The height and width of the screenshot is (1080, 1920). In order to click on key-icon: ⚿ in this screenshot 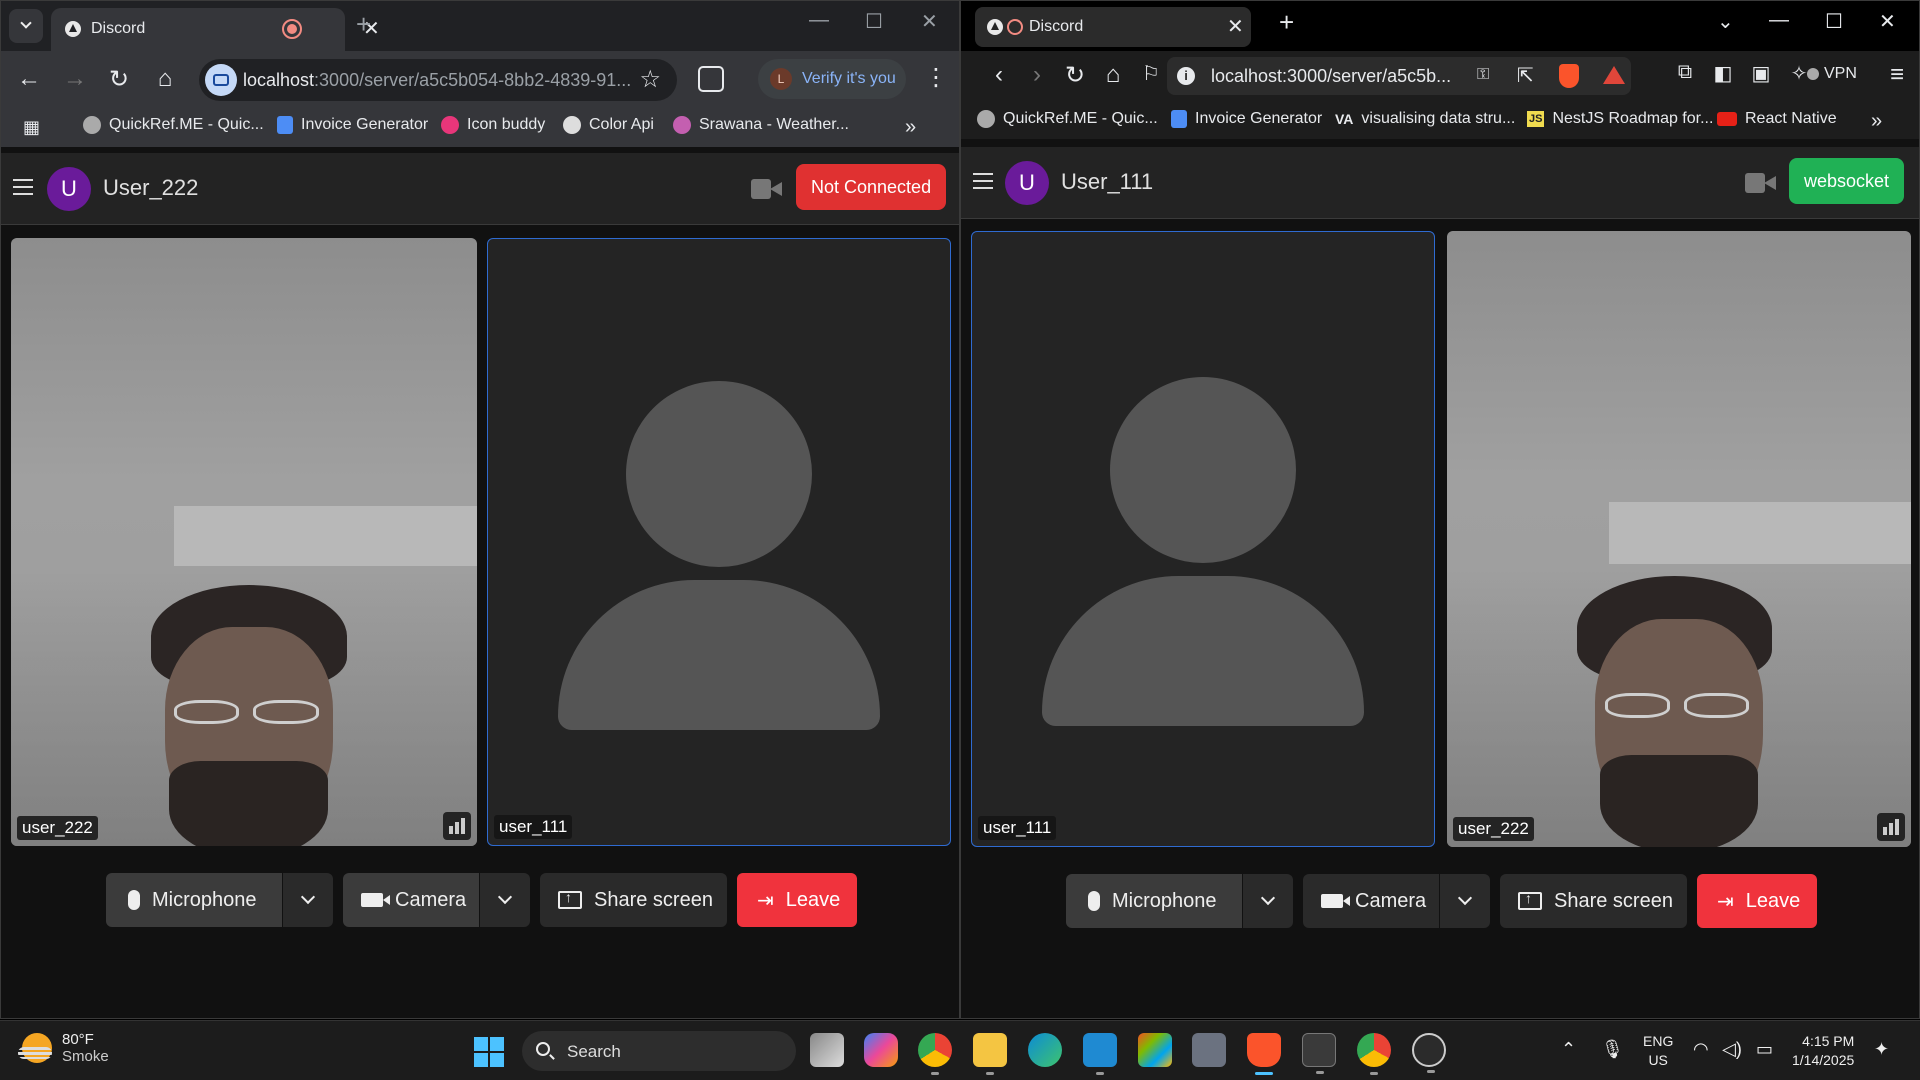, I will do `click(1483, 75)`.